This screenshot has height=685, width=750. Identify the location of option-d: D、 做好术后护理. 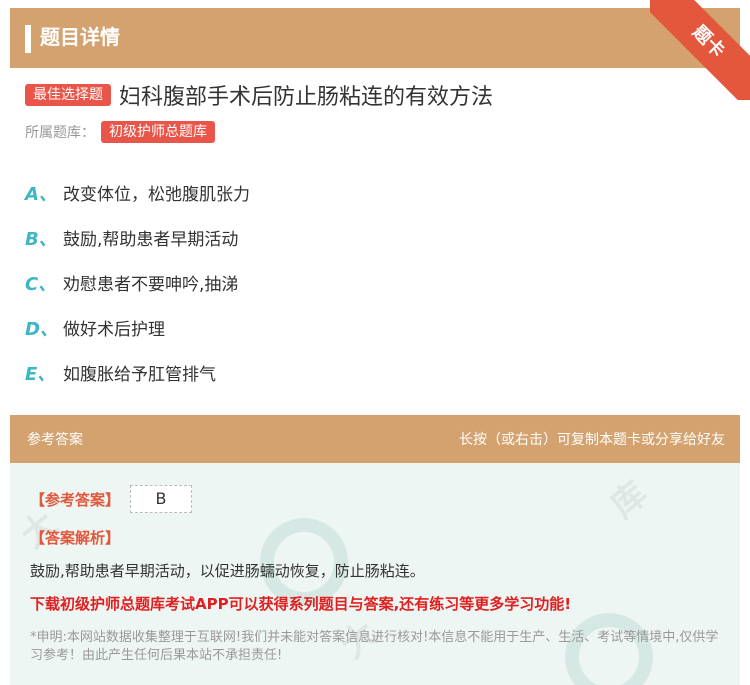
(137, 327).